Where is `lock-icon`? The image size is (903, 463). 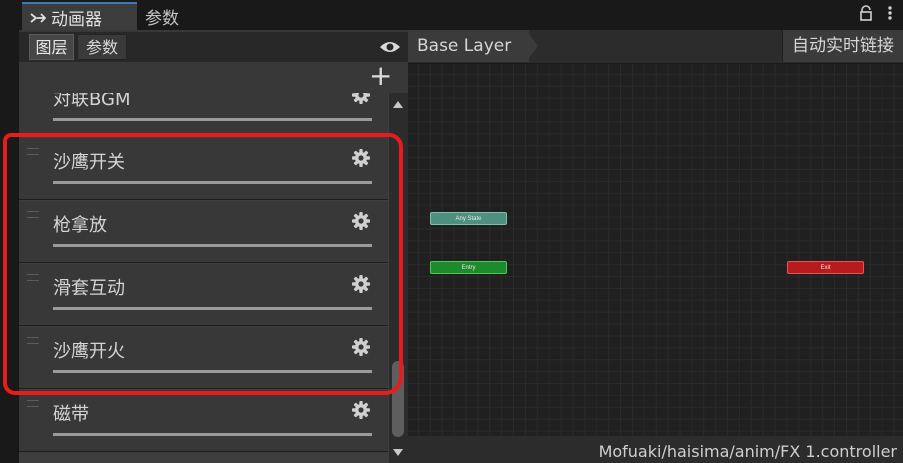 lock-icon is located at coordinates (866, 13).